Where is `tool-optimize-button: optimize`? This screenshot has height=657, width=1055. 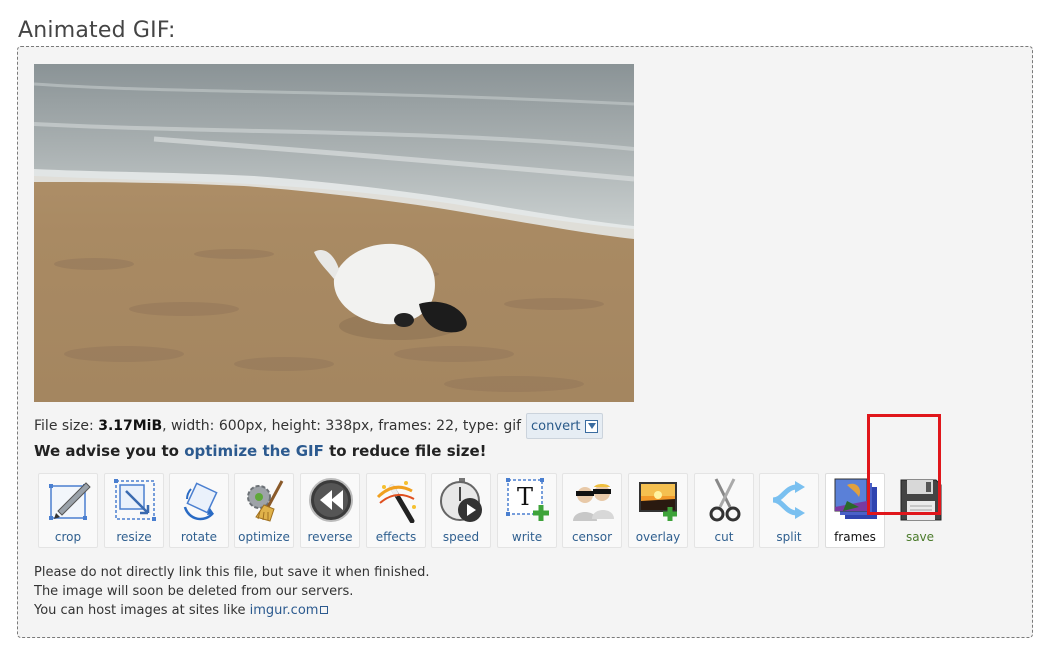 tool-optimize-button: optimize is located at coordinates (264, 510).